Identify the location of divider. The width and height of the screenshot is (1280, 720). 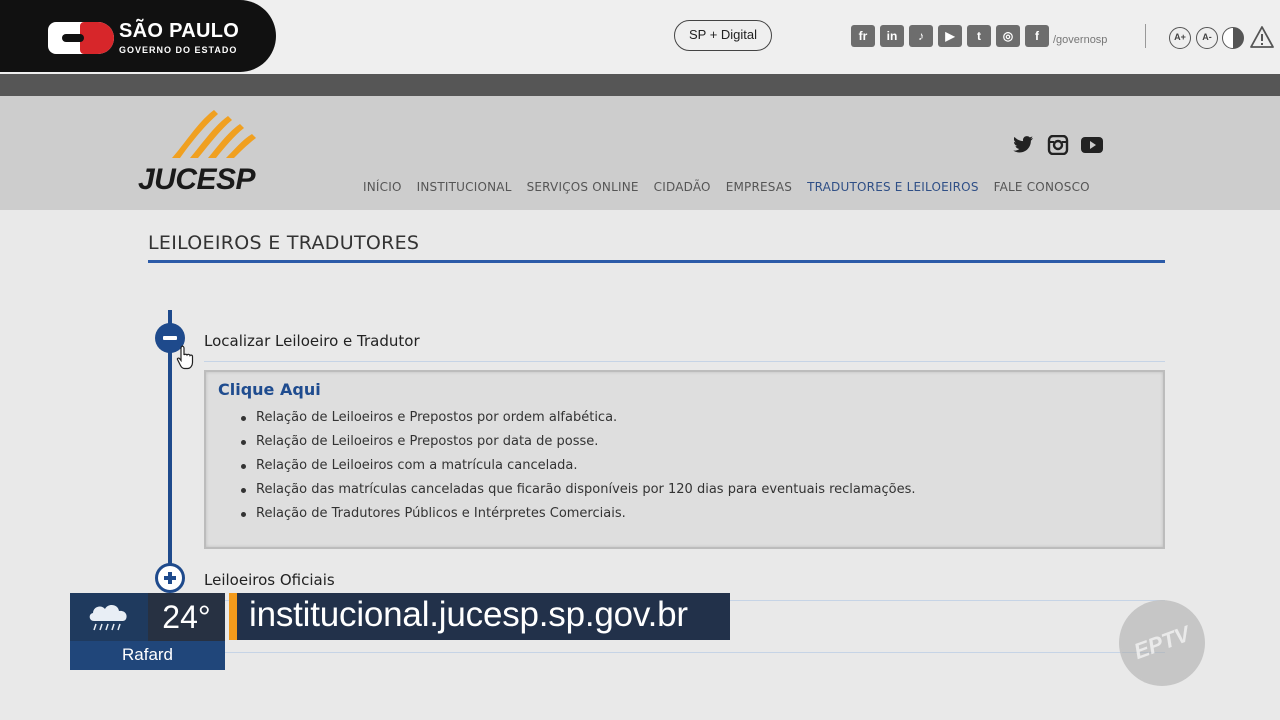
(1145, 36).